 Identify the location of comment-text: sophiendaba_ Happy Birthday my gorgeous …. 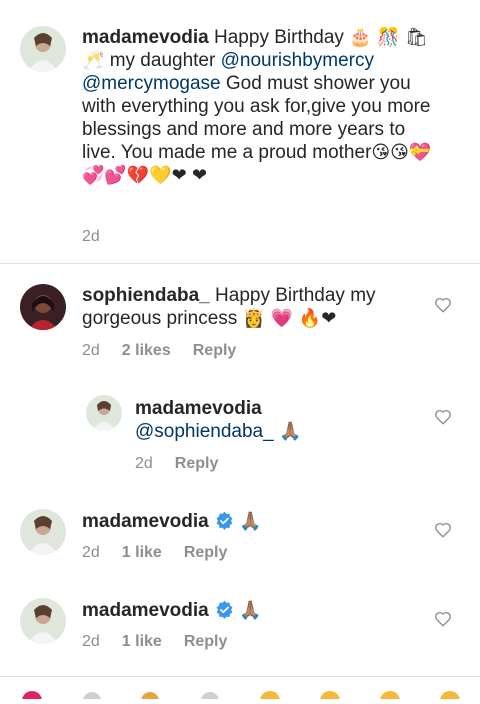
(229, 307).